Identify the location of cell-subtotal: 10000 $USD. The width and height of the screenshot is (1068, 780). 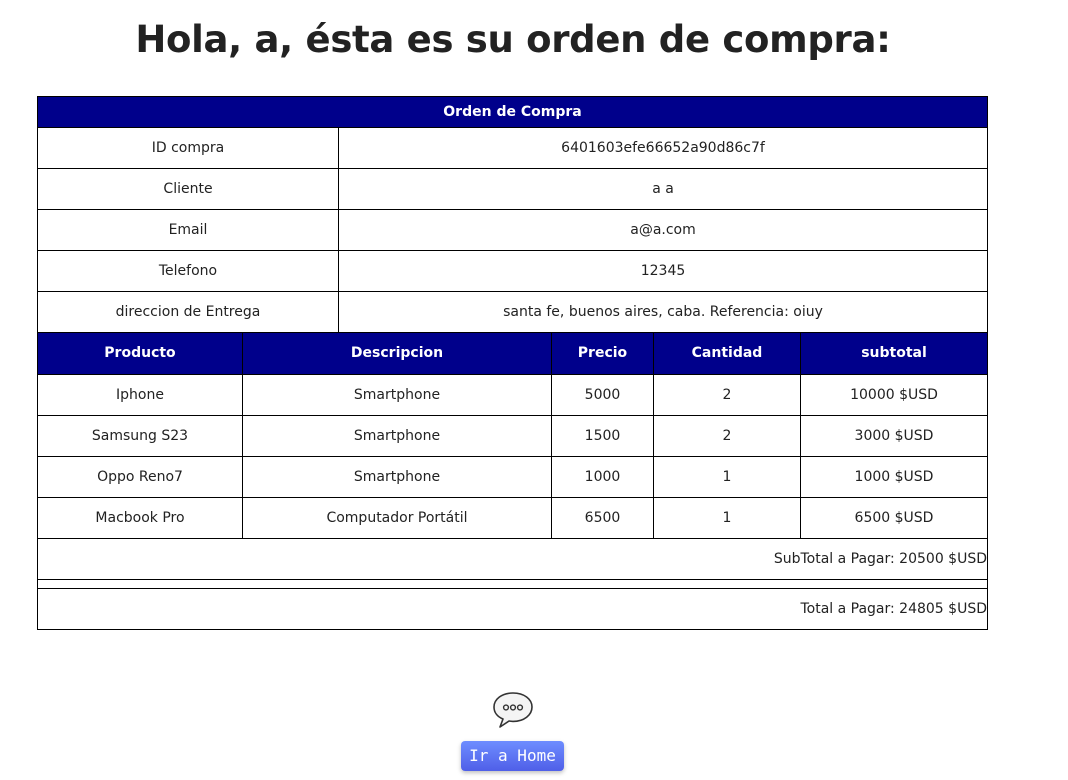
(894, 395).